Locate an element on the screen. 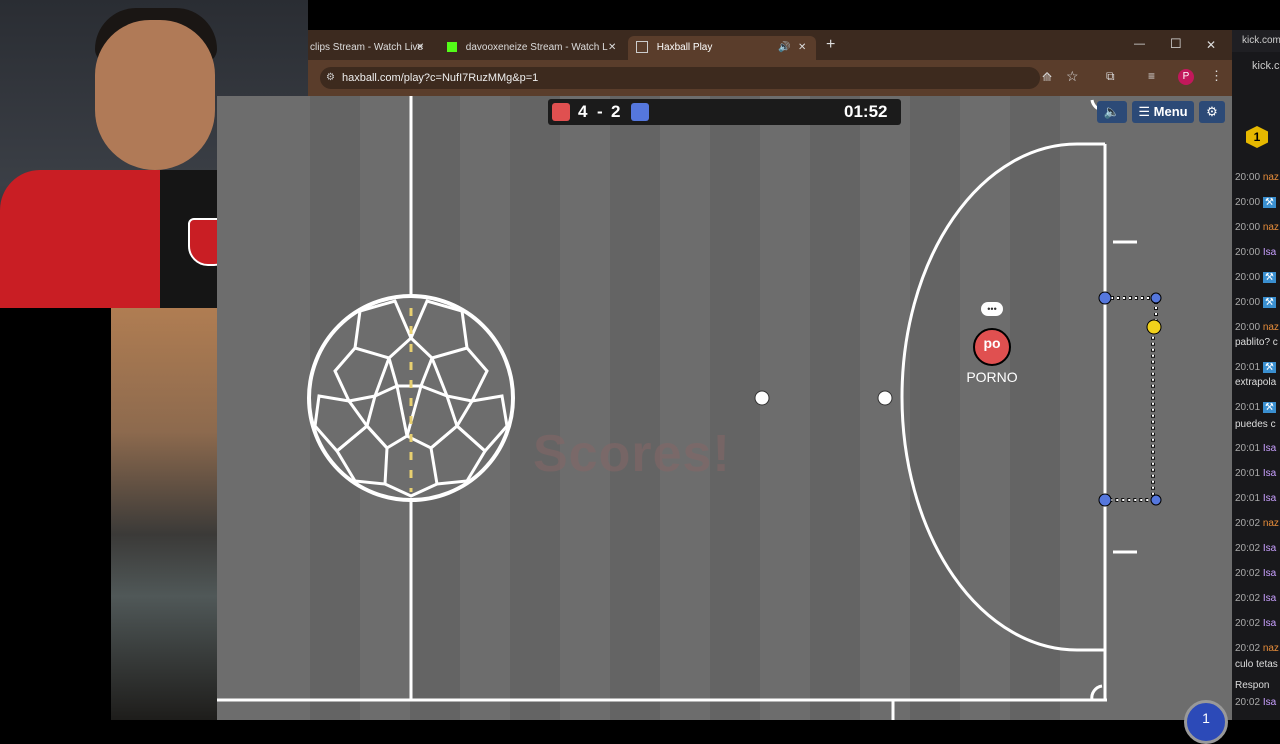 Image resolution: width=1280 pixels, height=744 pixels. chat-message: culo tetas is located at coordinates (1256, 664).